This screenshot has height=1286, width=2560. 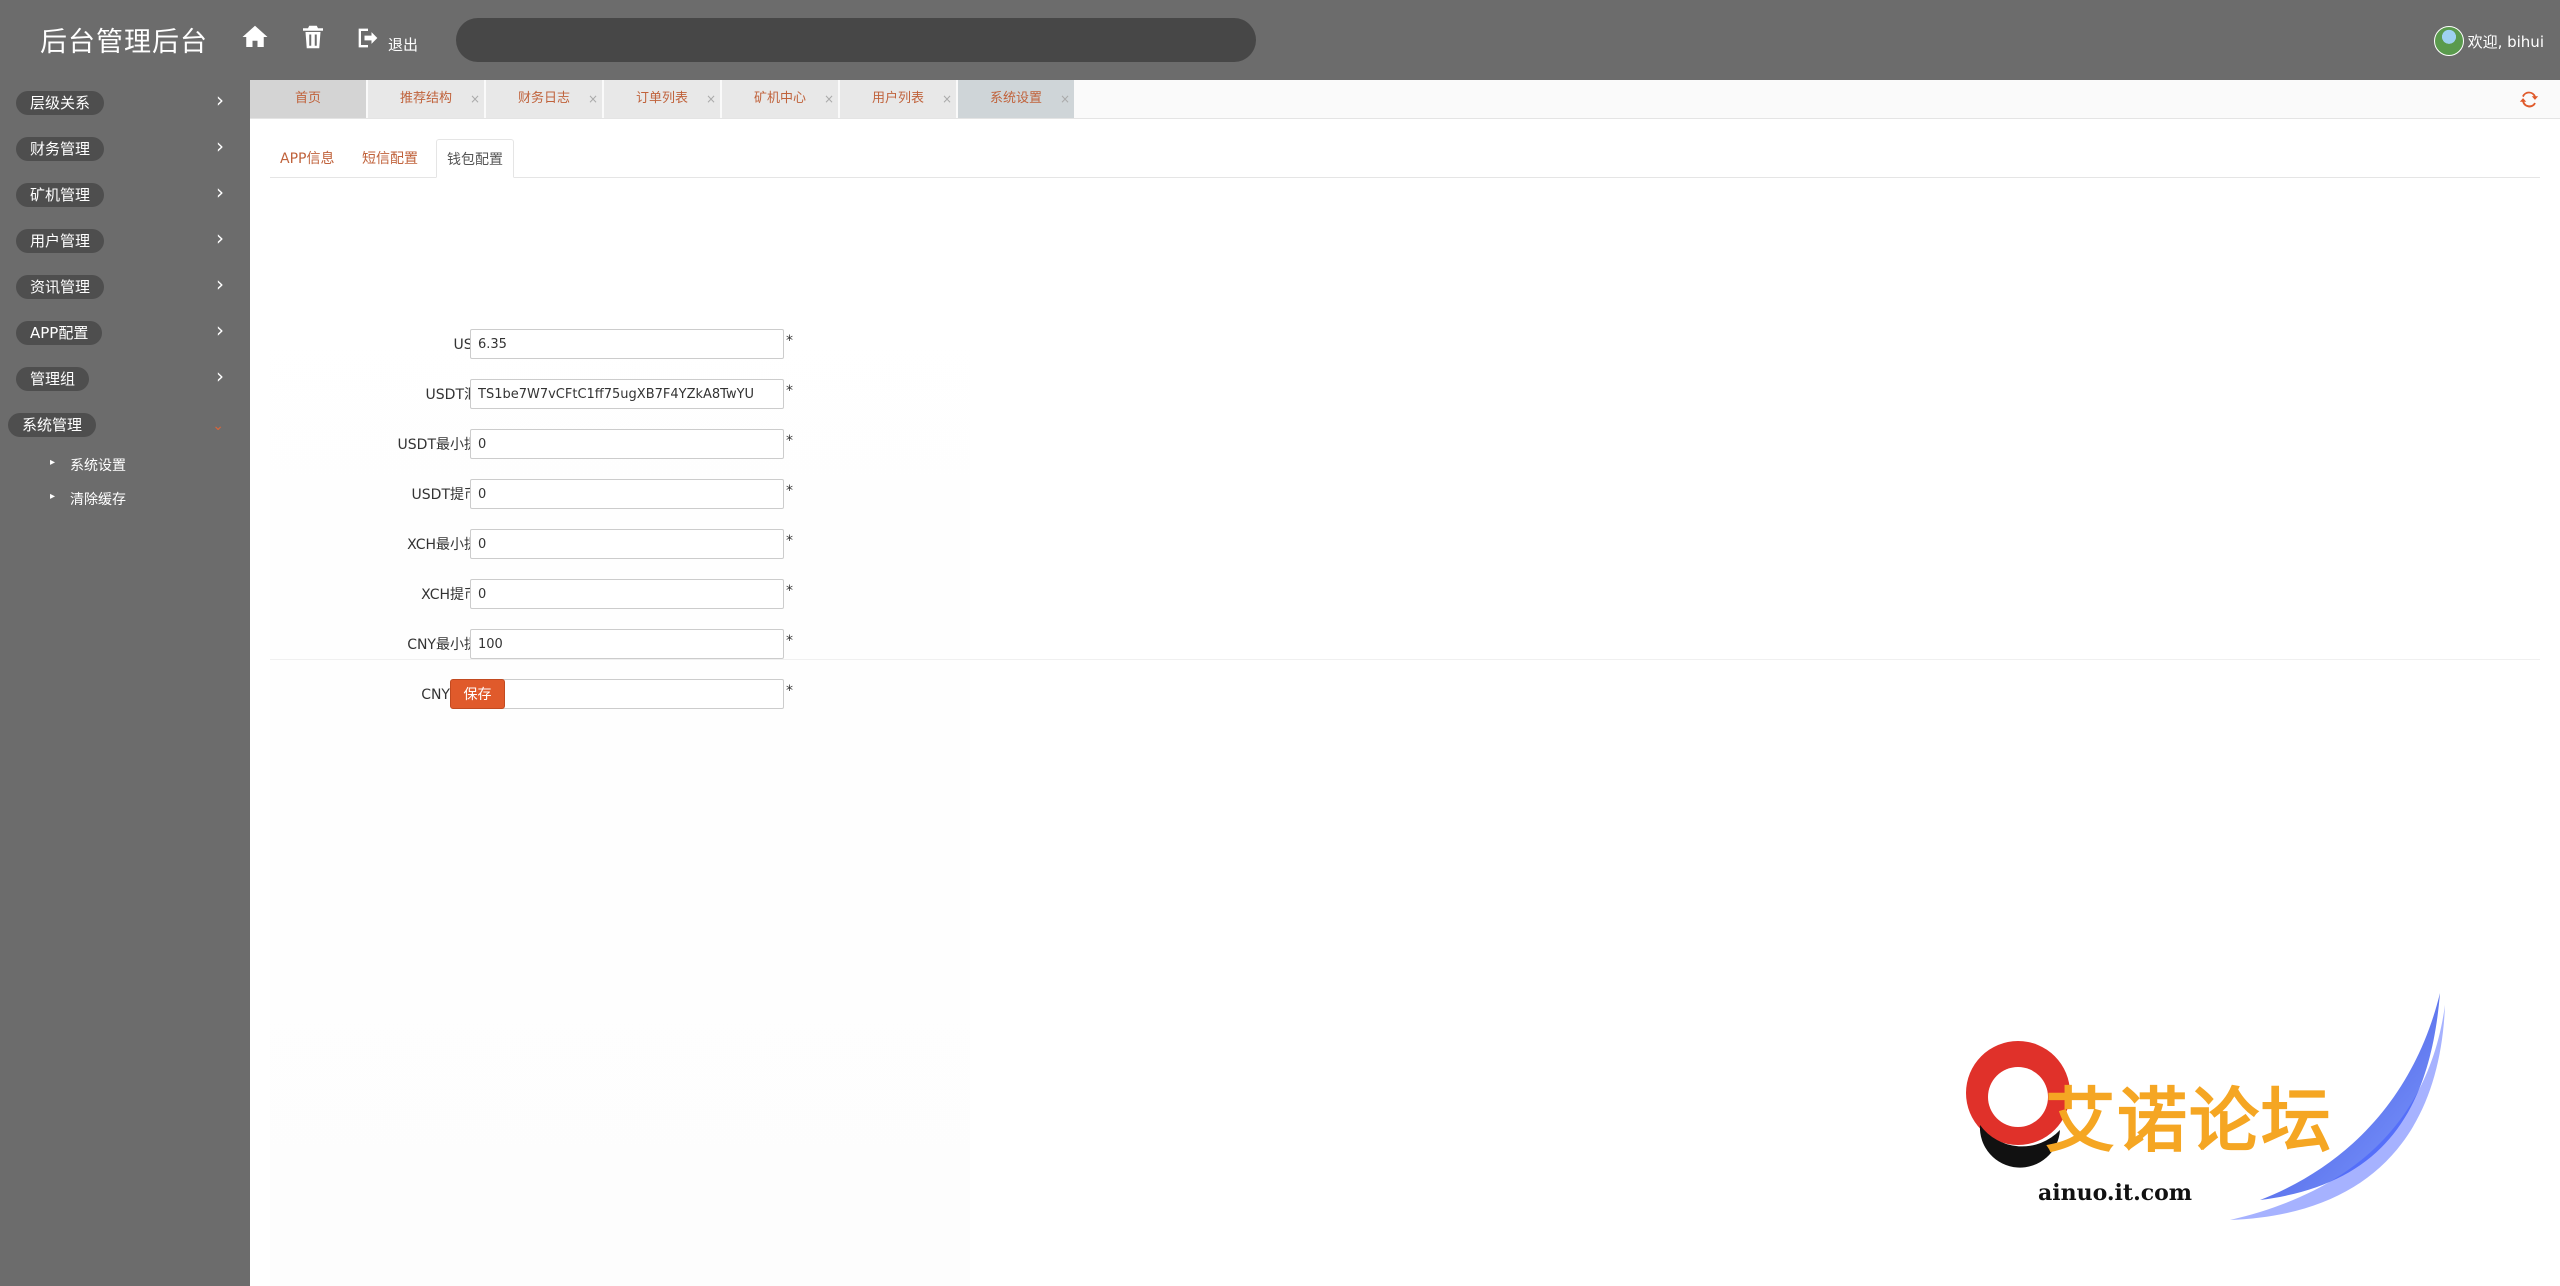 I want to click on tab-label: 首页, so click(x=307, y=98).